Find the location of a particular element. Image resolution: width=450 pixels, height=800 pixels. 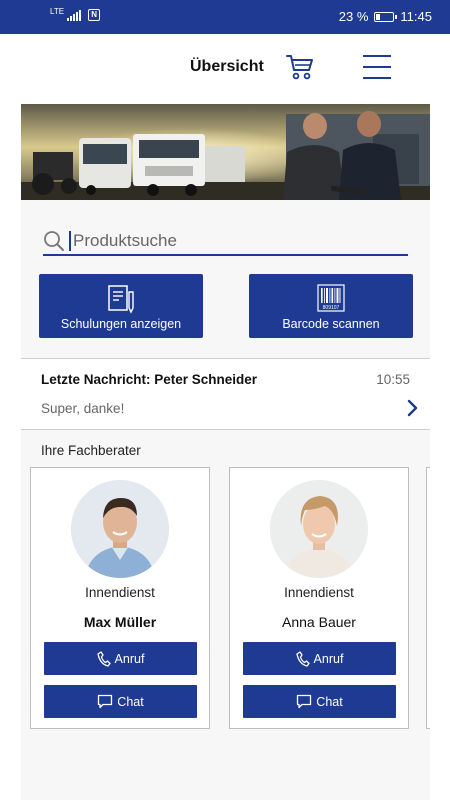

advisors-heading: Ihre Fachberater is located at coordinates (91, 450).